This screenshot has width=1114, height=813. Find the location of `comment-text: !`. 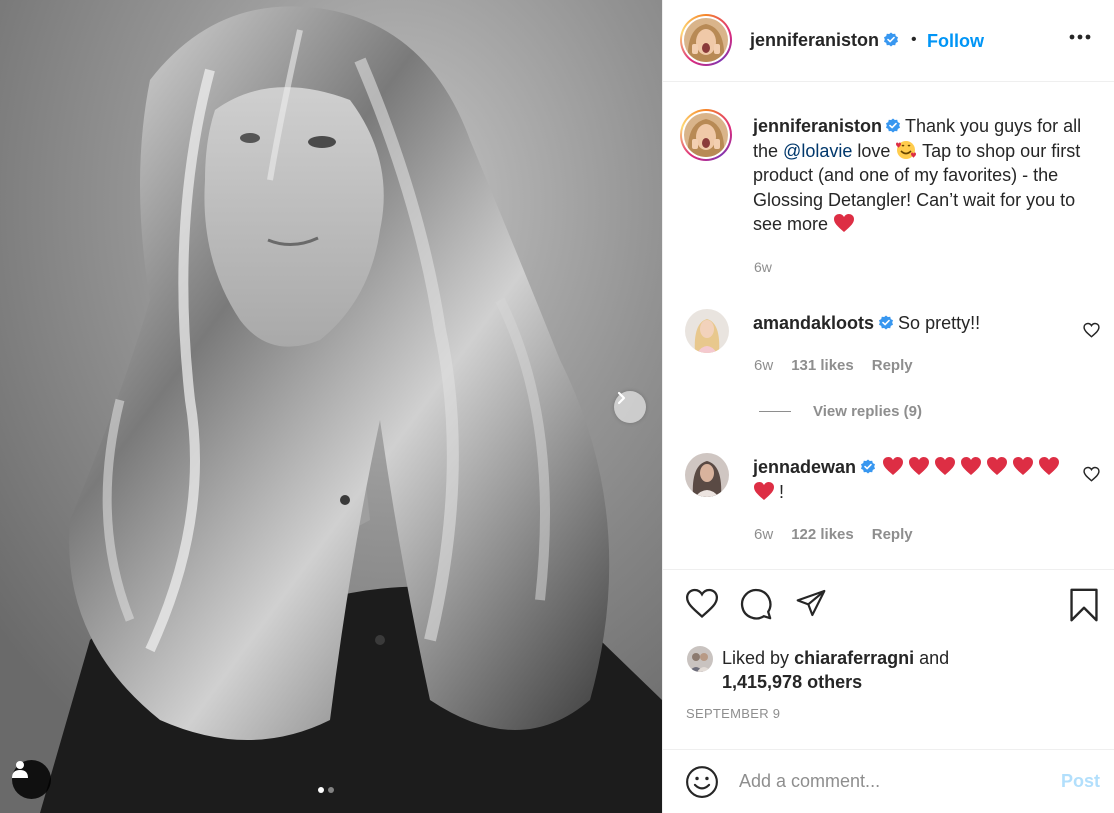

comment-text: ! is located at coordinates (782, 492).